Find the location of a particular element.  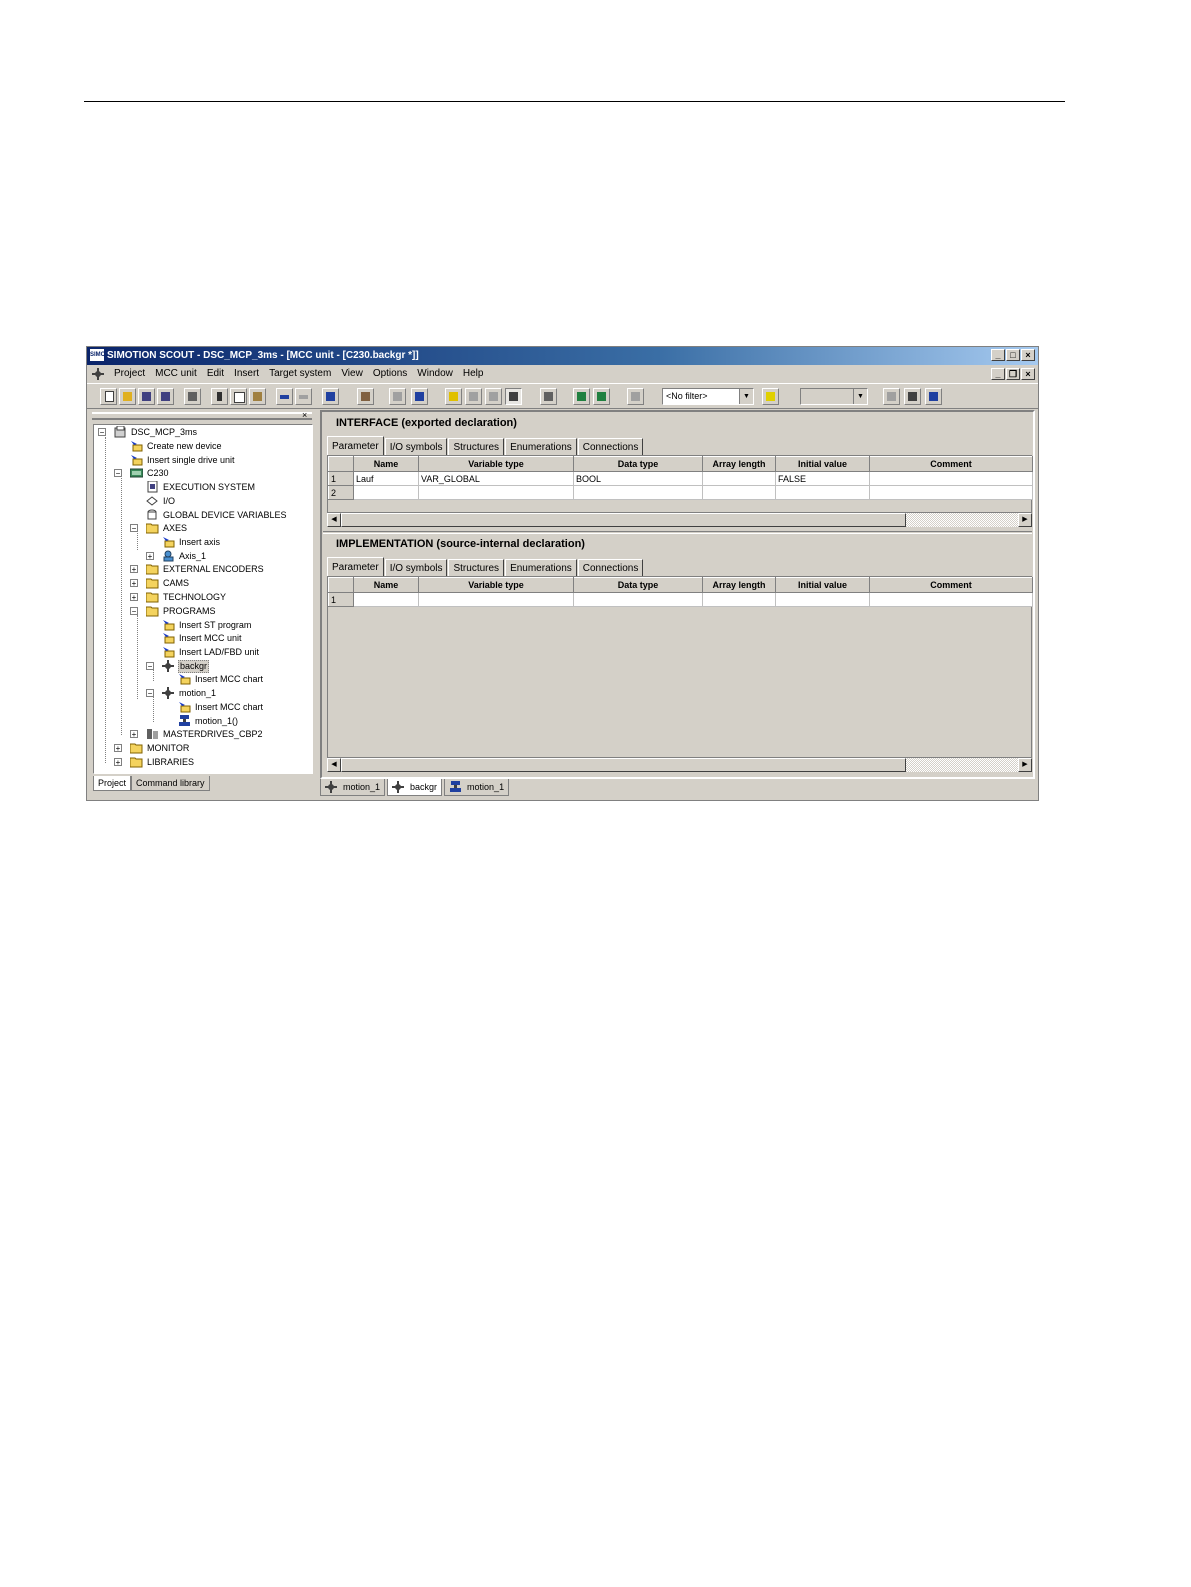

doc-tab-motion-1: motion_1 is located at coordinates (353, 787).